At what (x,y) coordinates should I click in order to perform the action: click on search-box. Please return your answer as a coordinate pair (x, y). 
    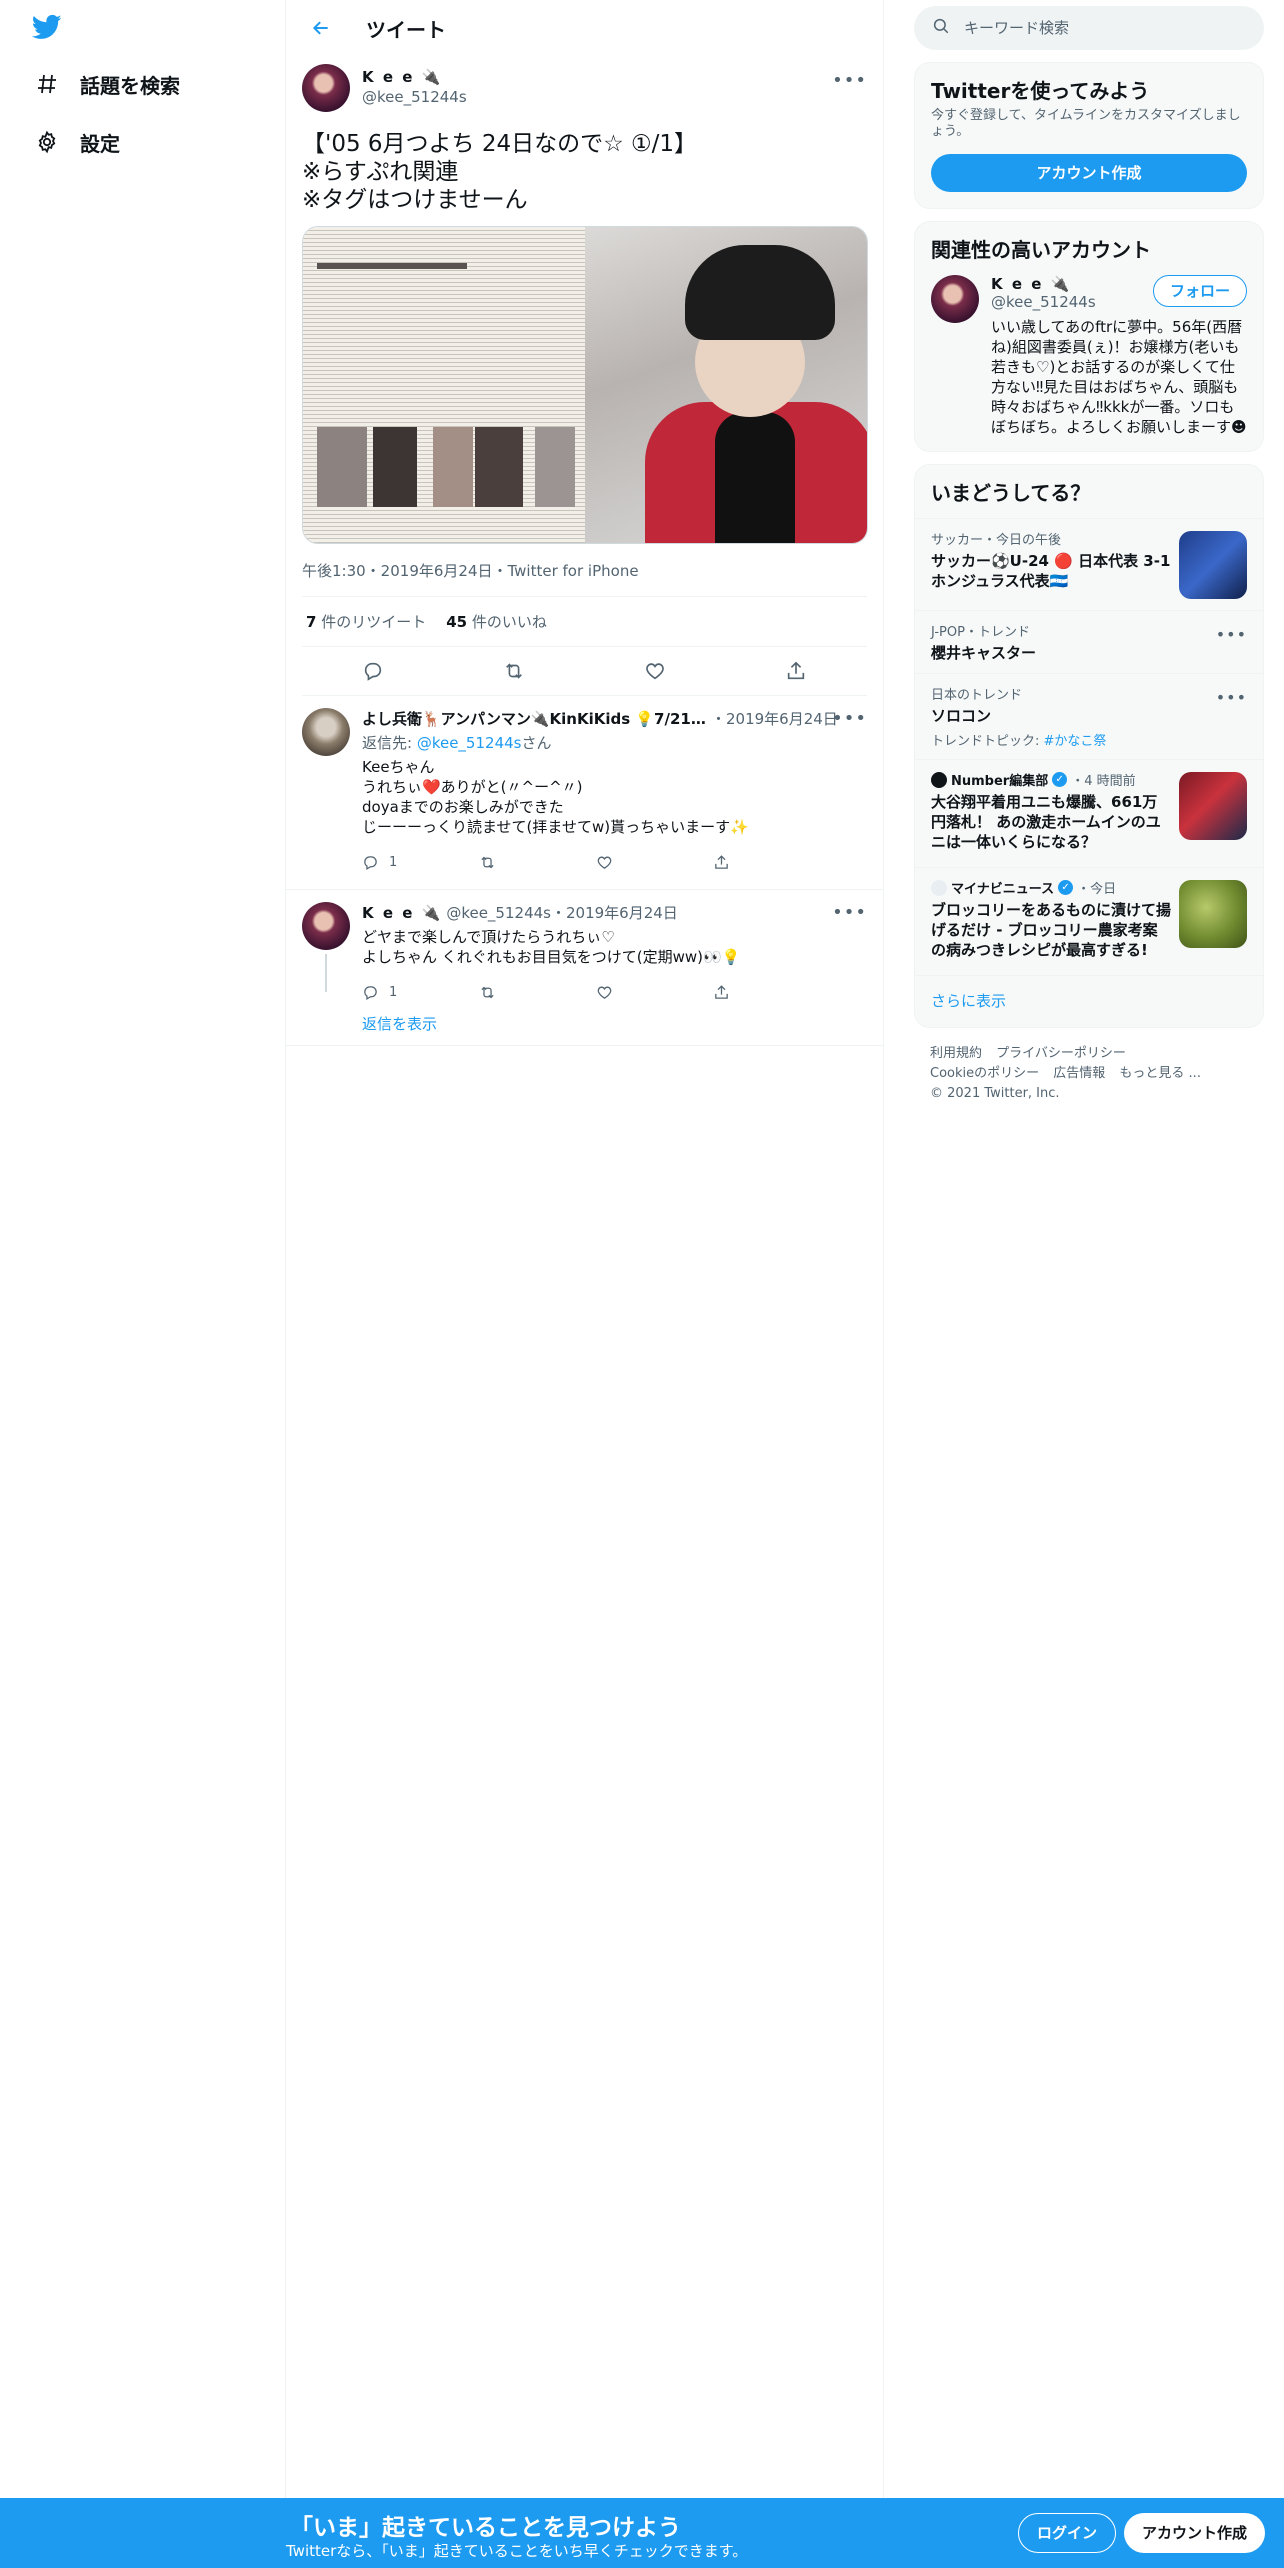
    Looking at the image, I should click on (1089, 28).